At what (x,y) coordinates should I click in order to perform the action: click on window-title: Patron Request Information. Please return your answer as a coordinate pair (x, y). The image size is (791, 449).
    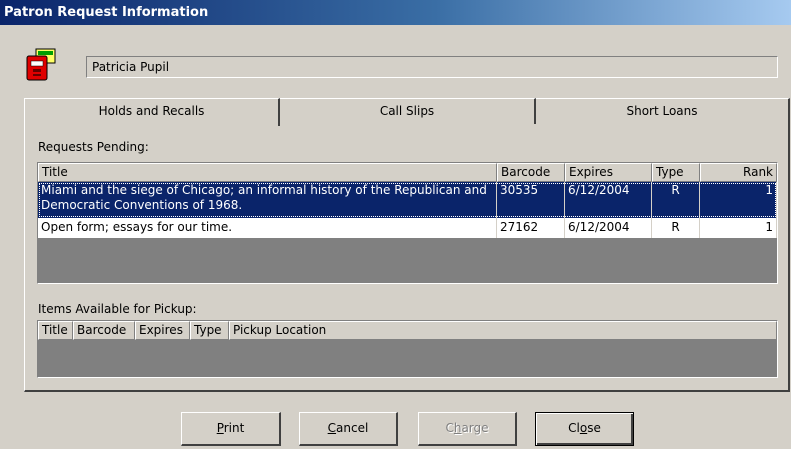
    Looking at the image, I should click on (106, 12).